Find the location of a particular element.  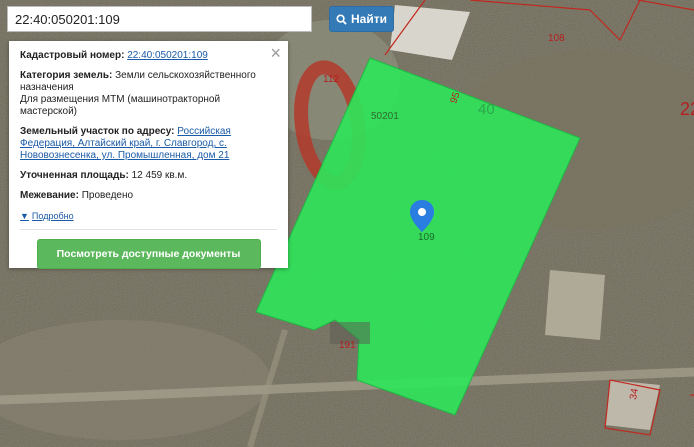

details-label: Подробно is located at coordinates (52, 216).